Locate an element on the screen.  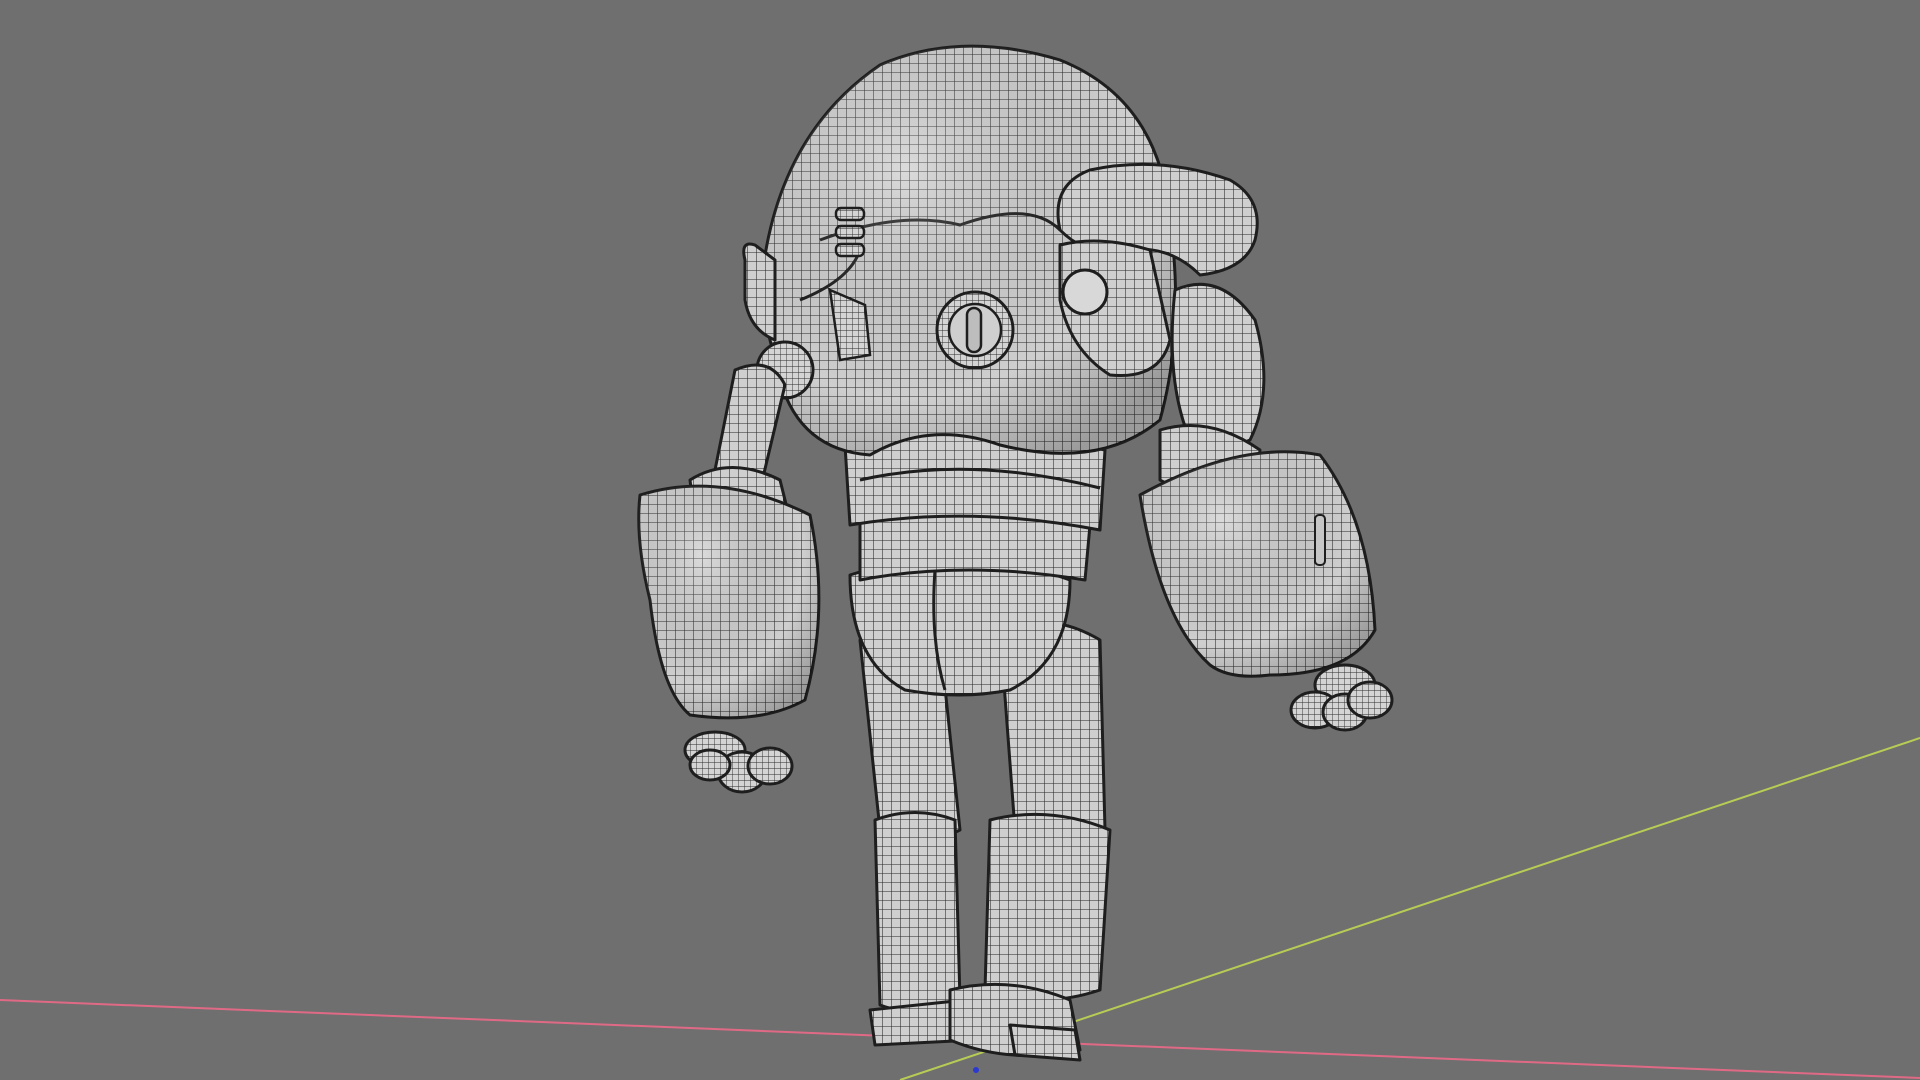
world-origin-dot is located at coordinates (976, 1070).